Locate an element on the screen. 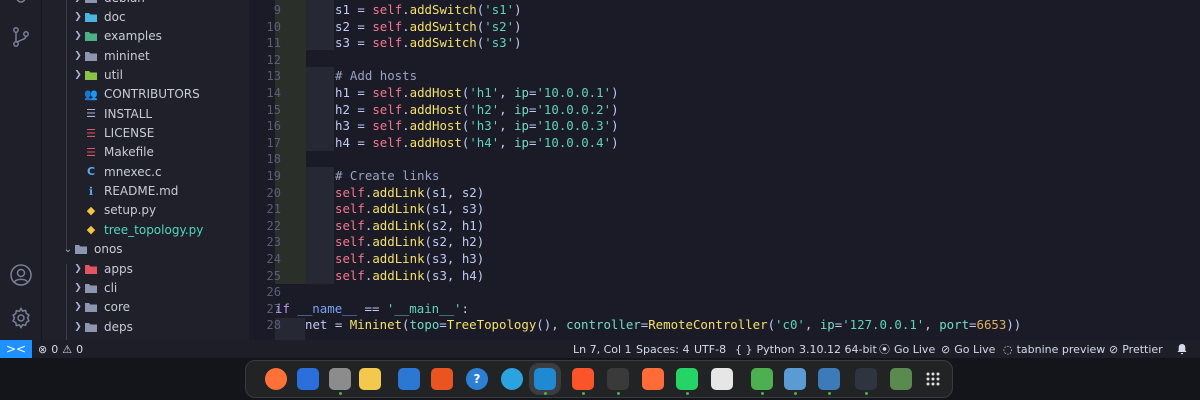 The image size is (1200, 400). thunderbird-icon is located at coordinates (308, 379).